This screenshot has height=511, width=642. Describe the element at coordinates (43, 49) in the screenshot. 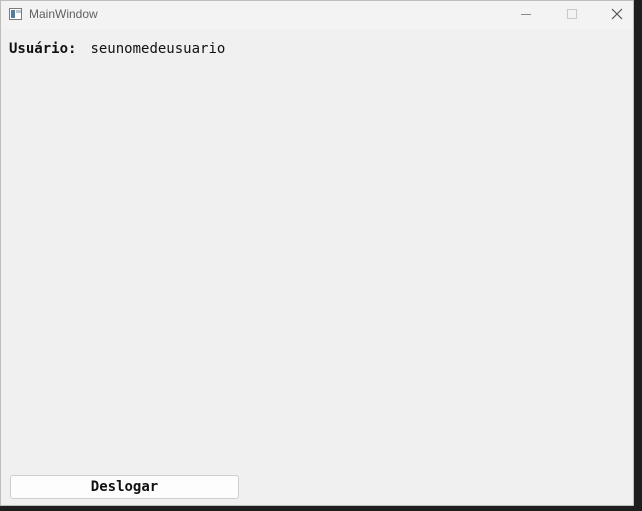

I see `user-label: Usuário:` at that location.